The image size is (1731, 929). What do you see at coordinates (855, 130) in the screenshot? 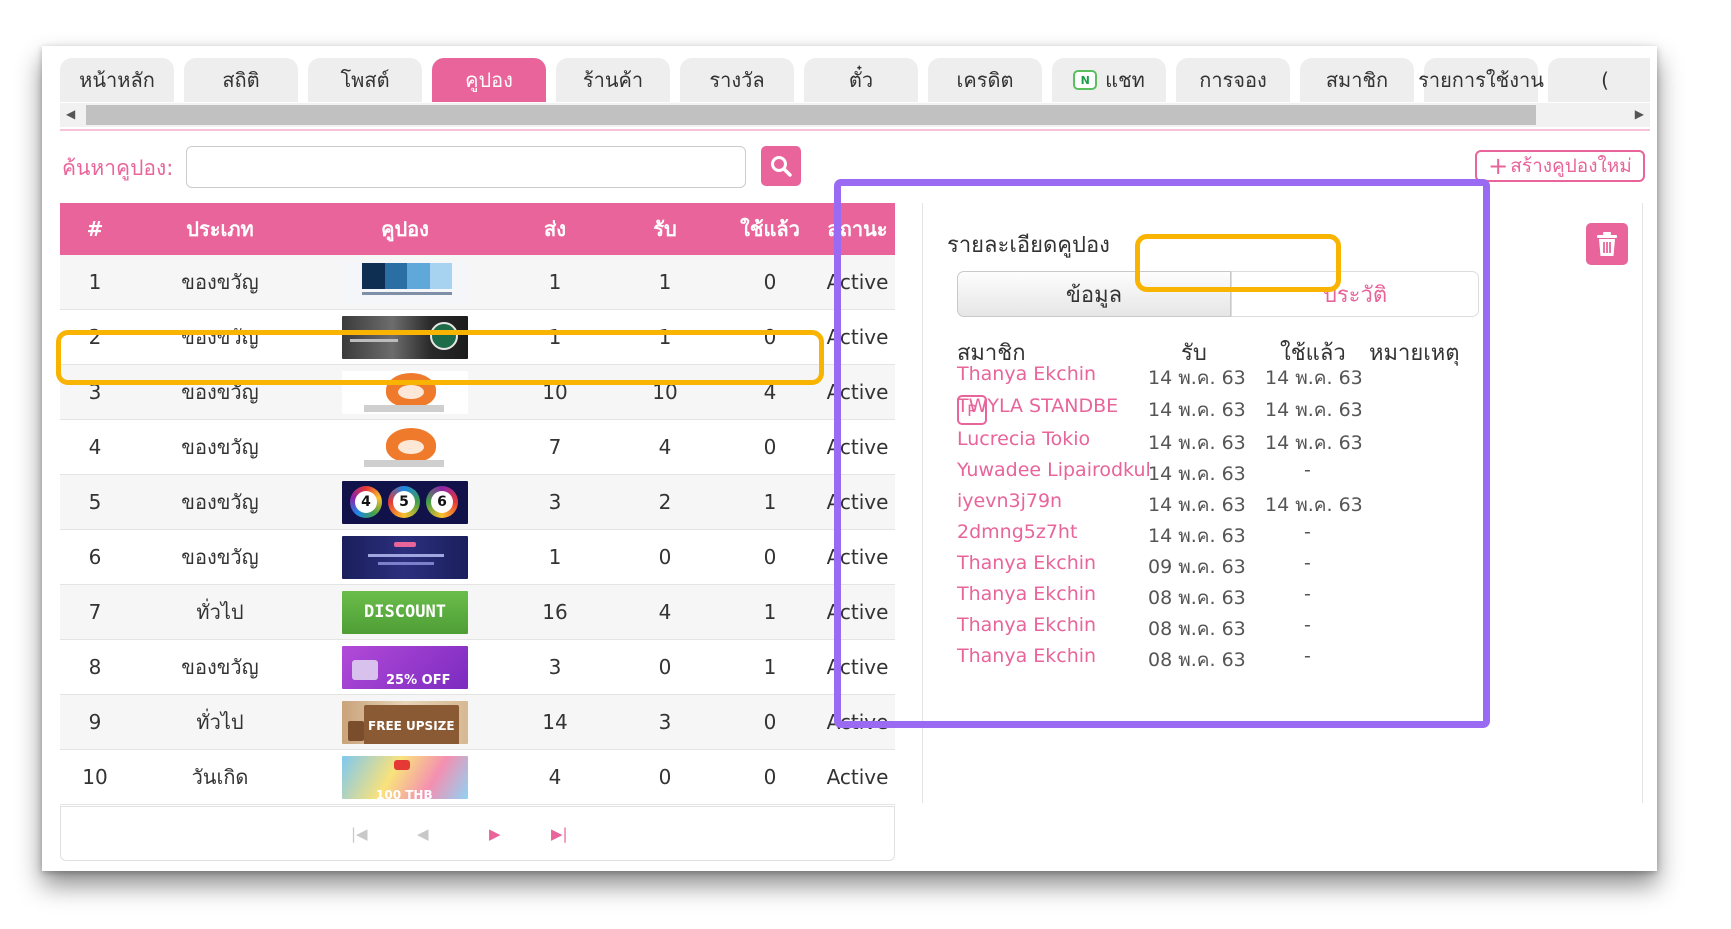
I see `tab-underline` at bounding box center [855, 130].